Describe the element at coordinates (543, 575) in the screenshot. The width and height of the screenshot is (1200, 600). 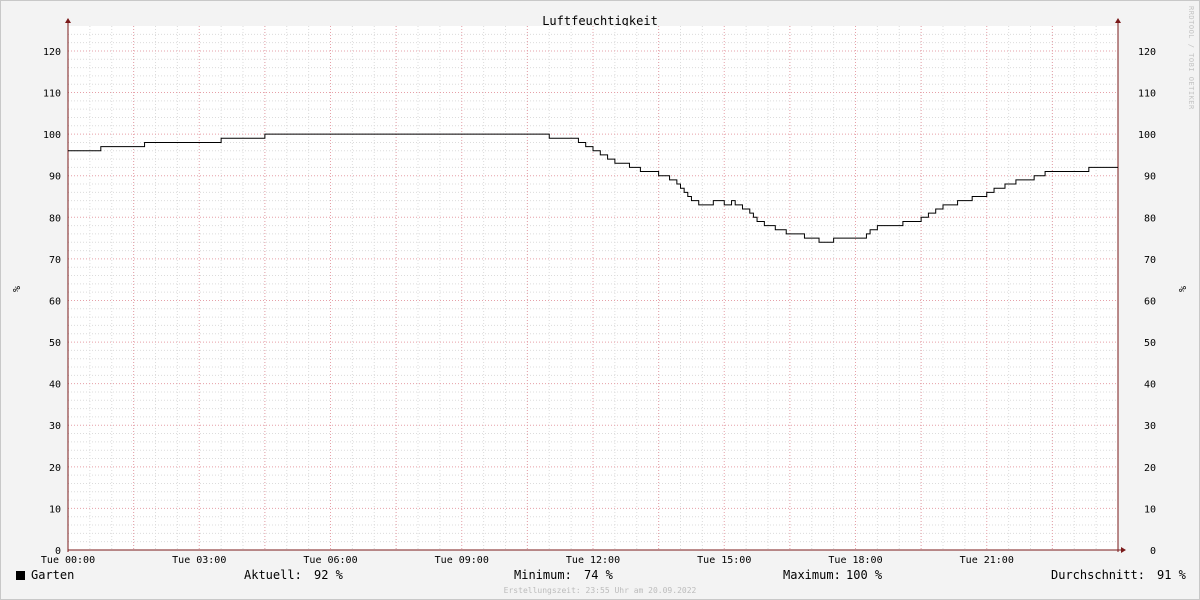
I see `legend-min-label: Minimum:` at that location.